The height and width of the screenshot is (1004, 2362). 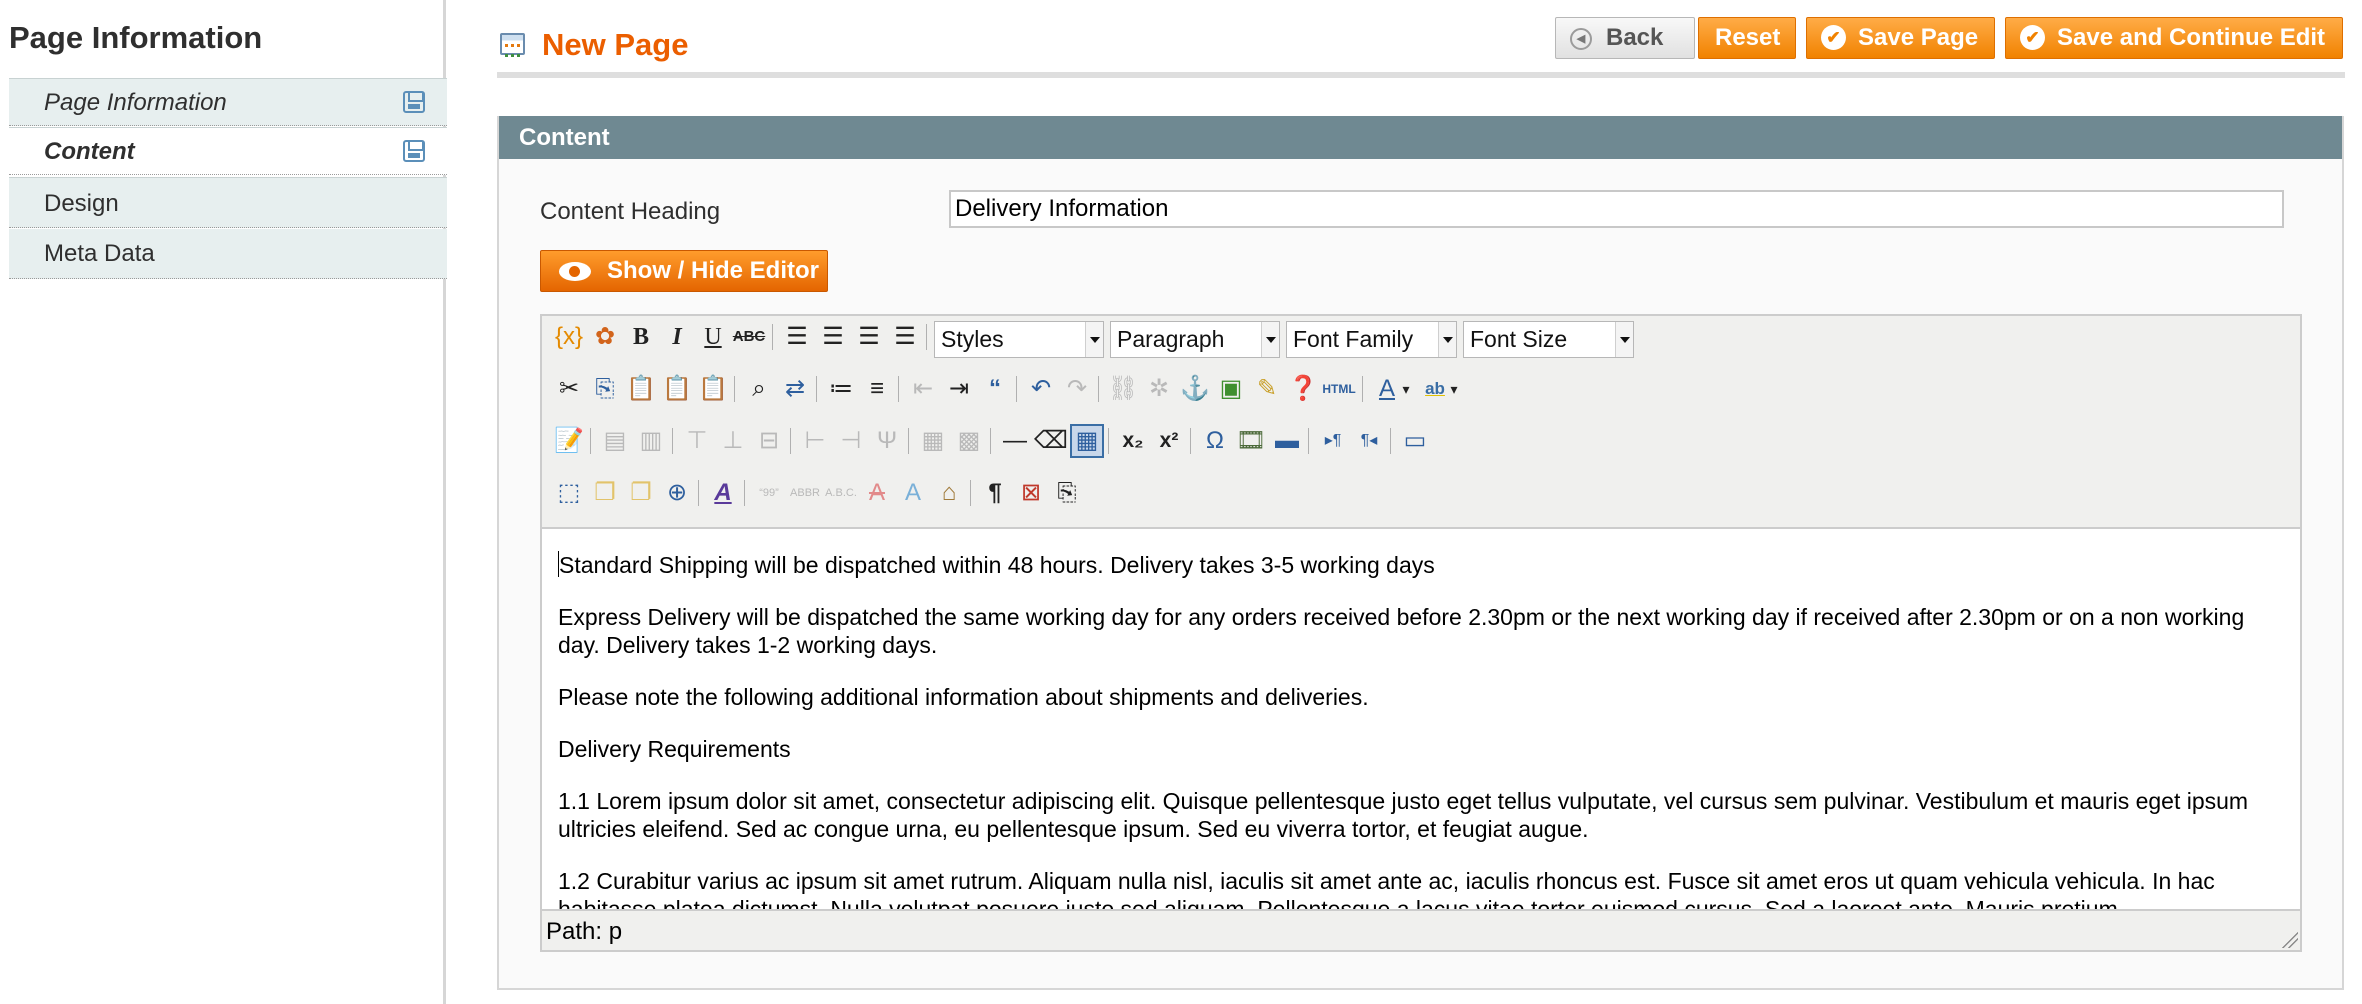 What do you see at coordinates (605, 389) in the screenshot?
I see `copy-icon: ⎘` at bounding box center [605, 389].